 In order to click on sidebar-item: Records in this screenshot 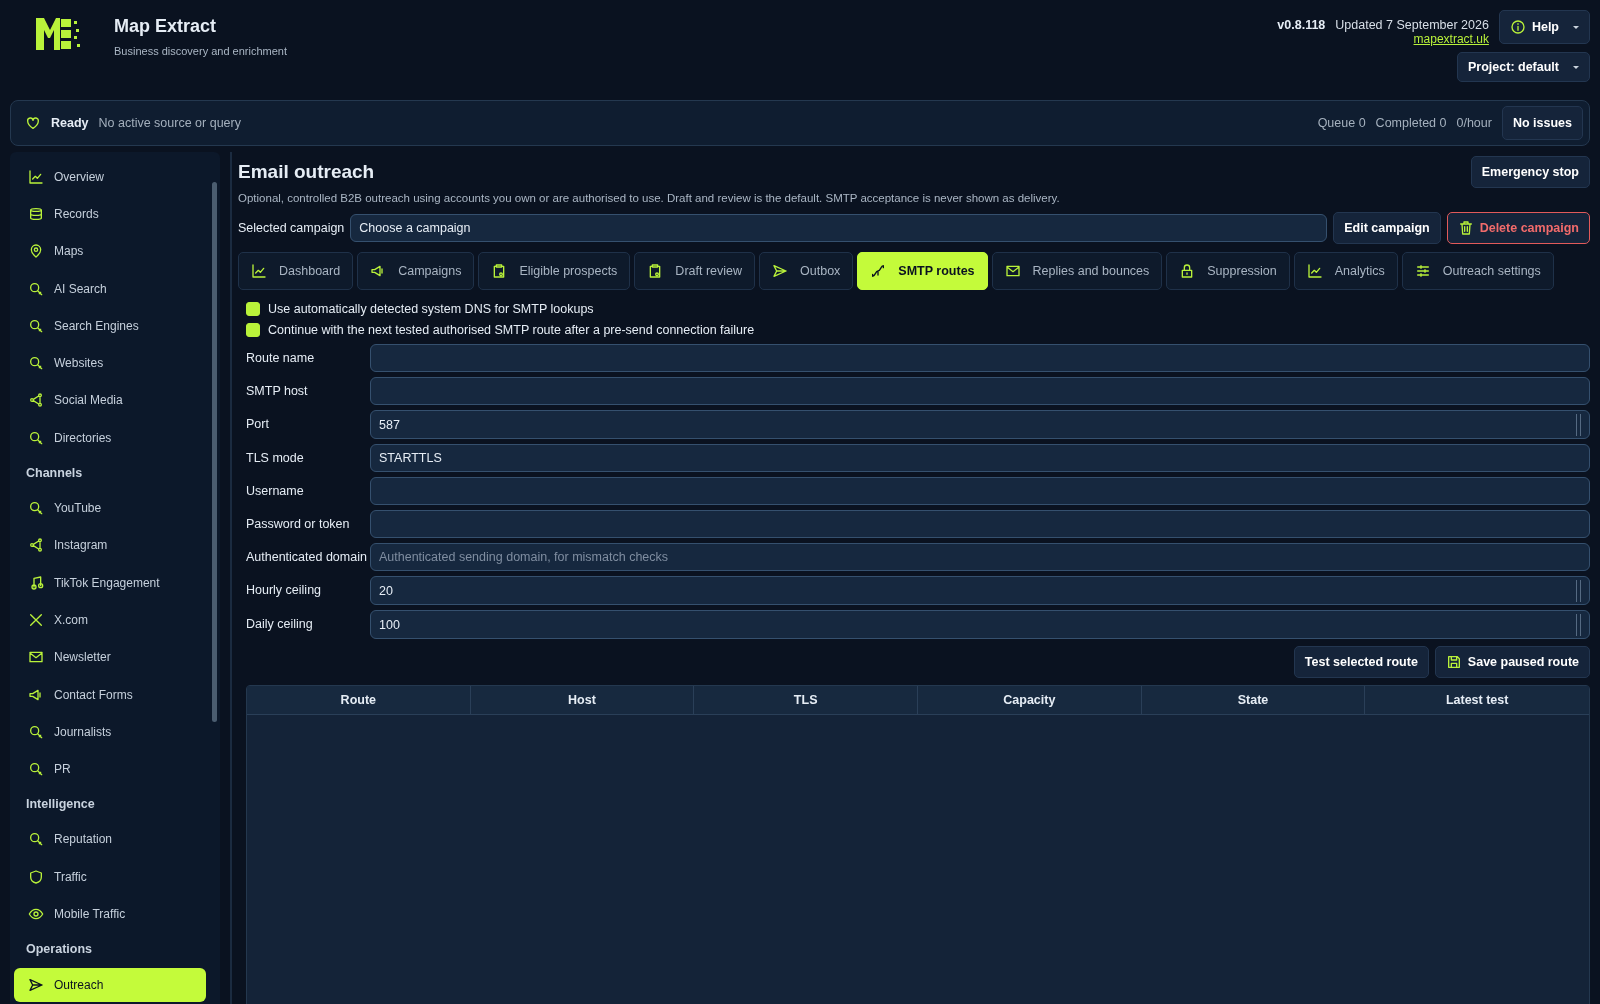, I will do `click(110, 214)`.